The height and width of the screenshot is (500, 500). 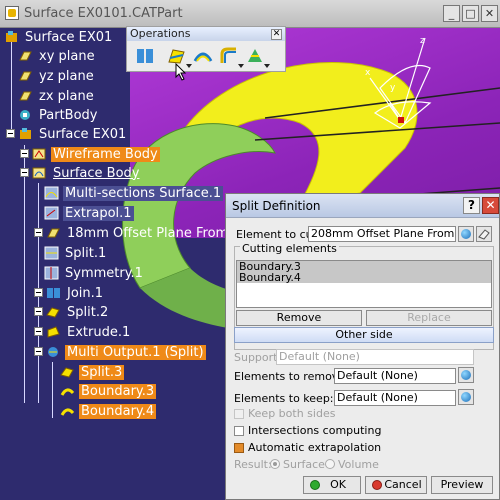 I want to click on operations-toolbar: Operations ✕, so click(x=206, y=53).